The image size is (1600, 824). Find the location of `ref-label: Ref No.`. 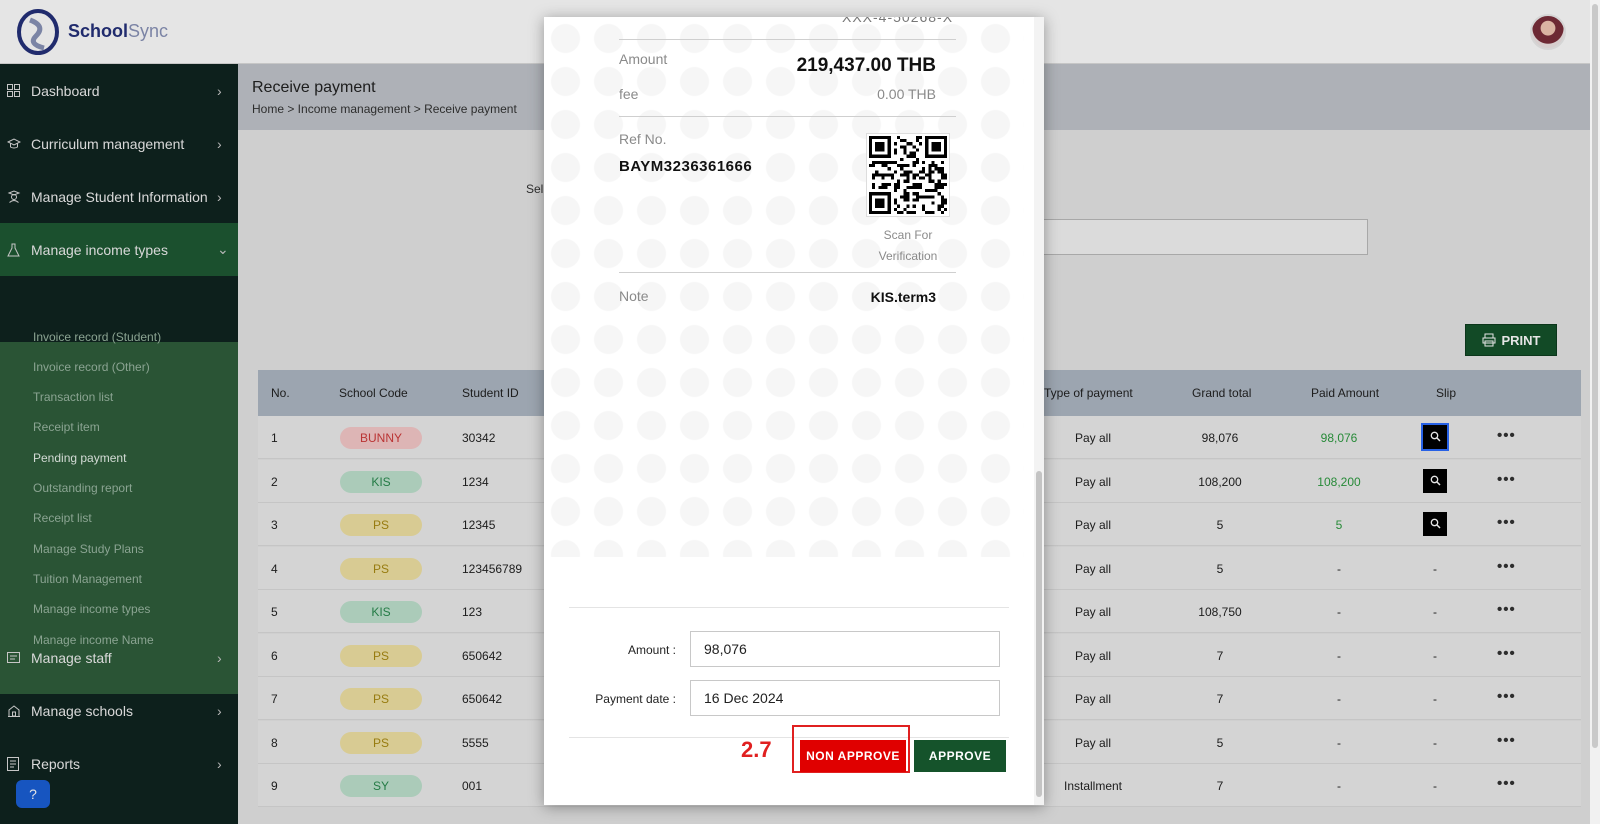

ref-label: Ref No. is located at coordinates (643, 139).